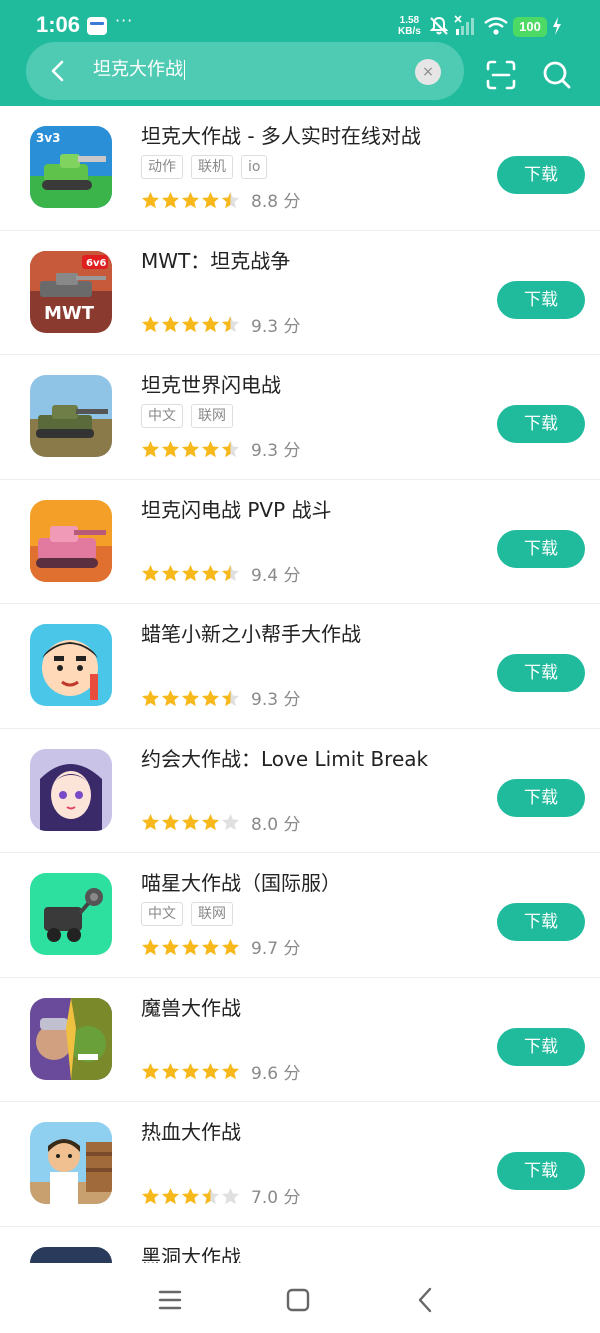 The width and height of the screenshot is (600, 1333). What do you see at coordinates (211, 385) in the screenshot?
I see `app-name: 坦克世界闪电战` at bounding box center [211, 385].